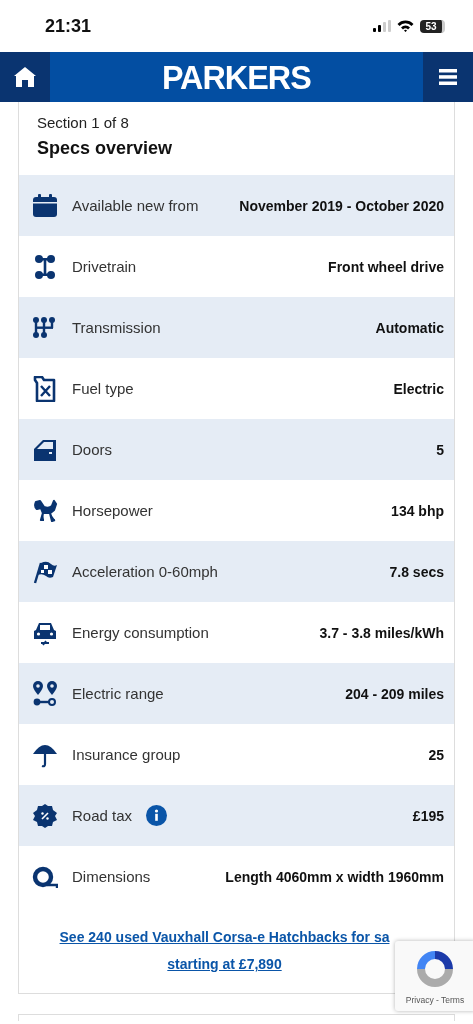 The height and width of the screenshot is (1024, 473). I want to click on gear-shift-icon, so click(45, 327).